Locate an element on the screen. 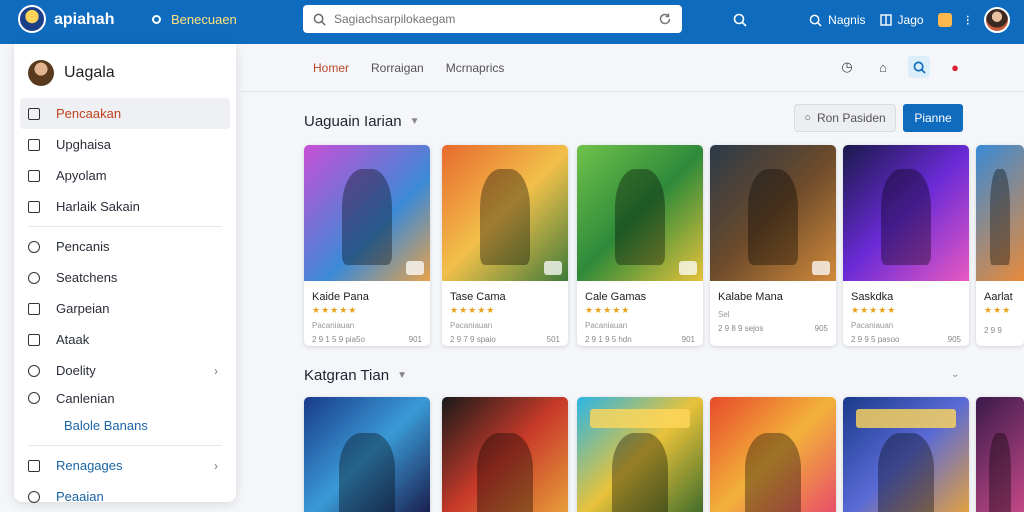 This screenshot has width=1024, height=512. sidebar-item-2: Apyolam is located at coordinates (125, 175).